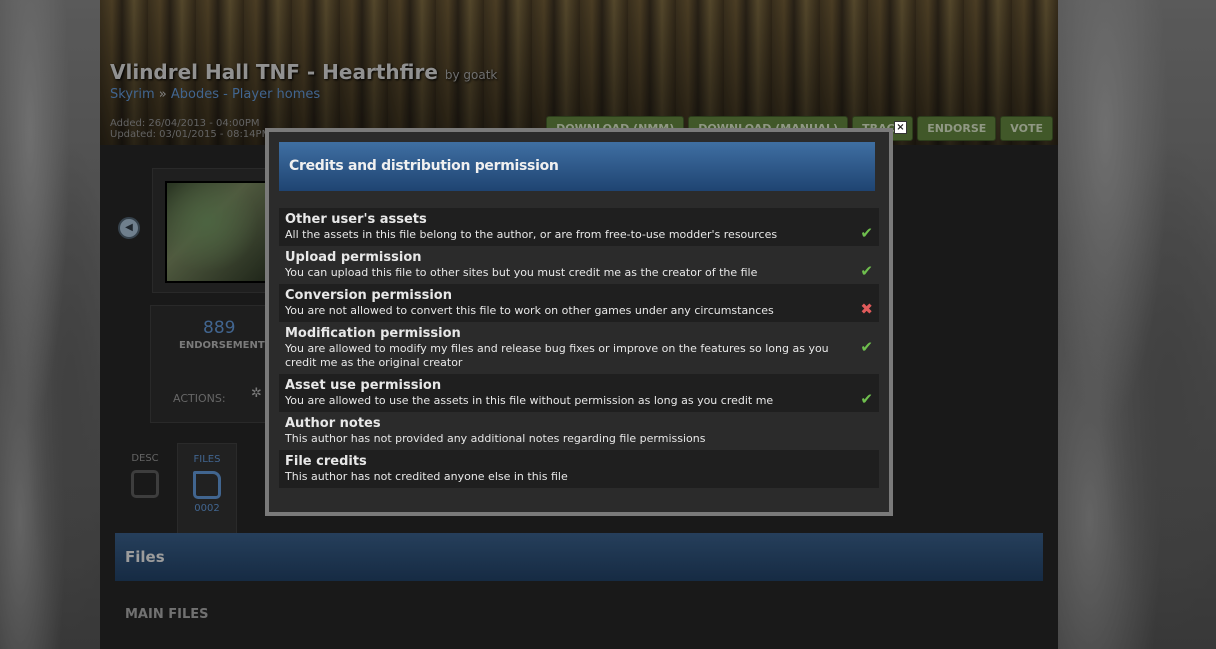 Image resolution: width=1216 pixels, height=649 pixels. I want to click on permission-title: Author notes, so click(333, 423).